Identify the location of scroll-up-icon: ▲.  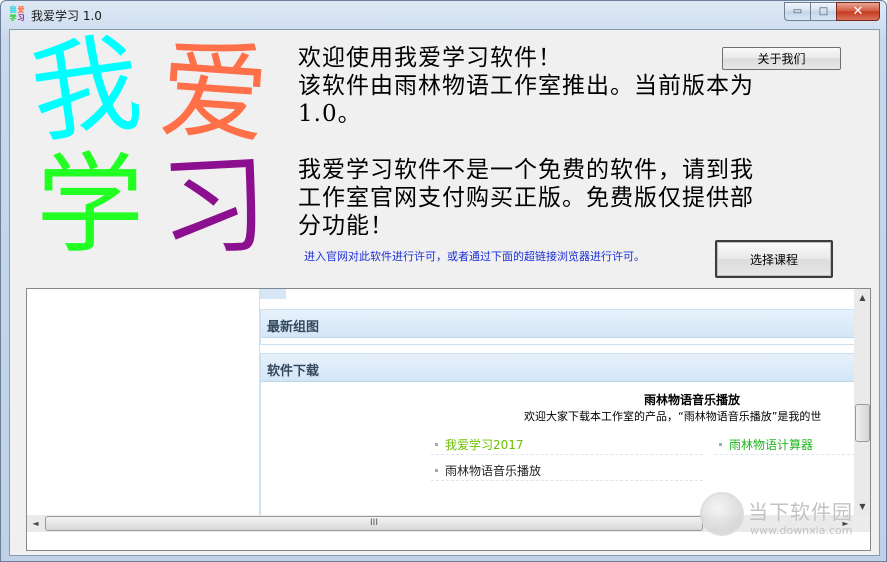
(862, 297).